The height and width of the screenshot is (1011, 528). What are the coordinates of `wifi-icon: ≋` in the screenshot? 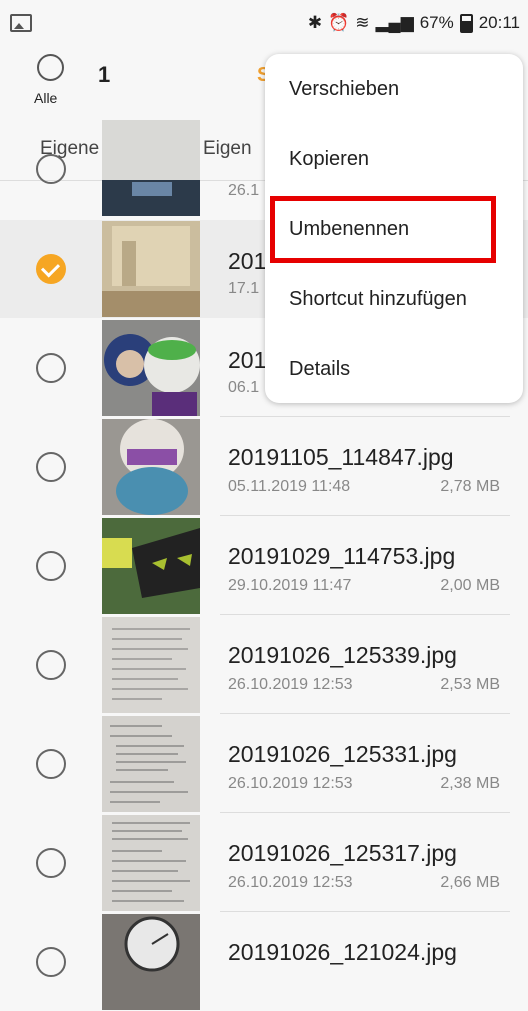 It's located at (362, 22).